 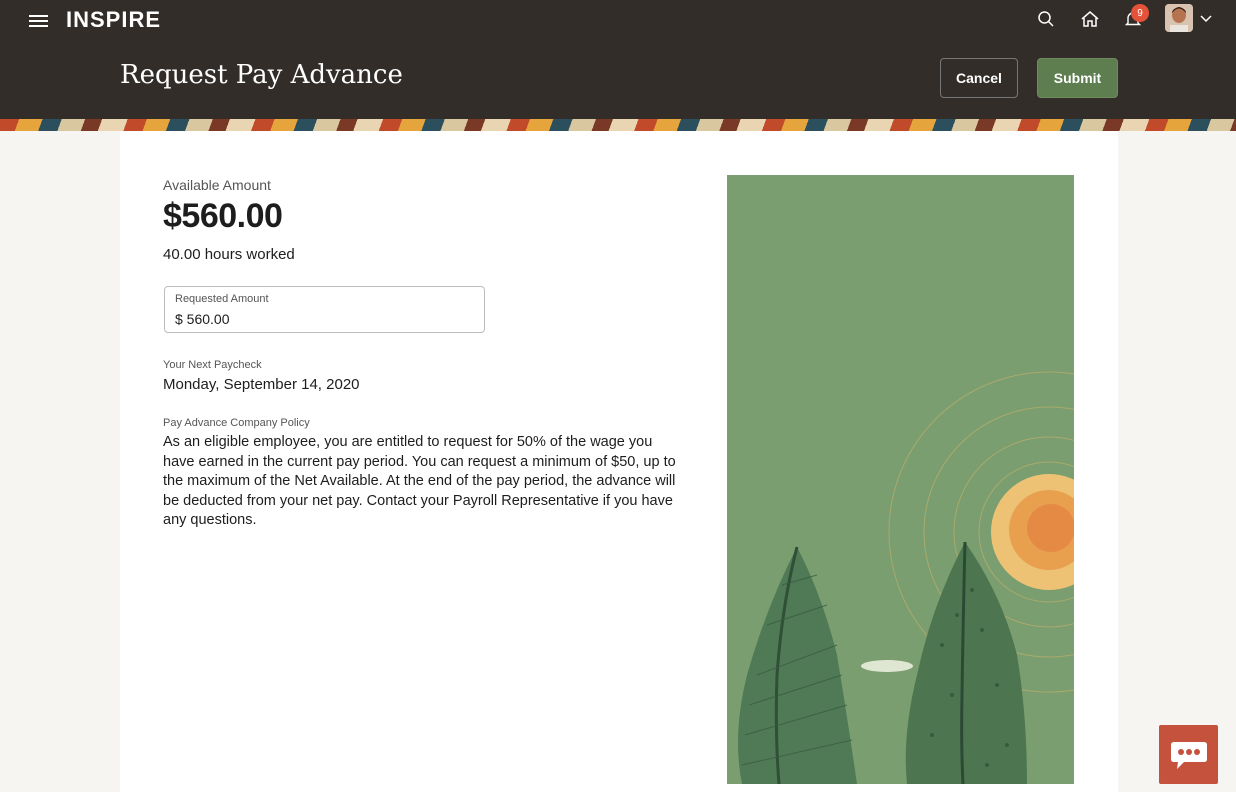 What do you see at coordinates (324, 309) in the screenshot?
I see `requested-amount-field: Requested Amount` at bounding box center [324, 309].